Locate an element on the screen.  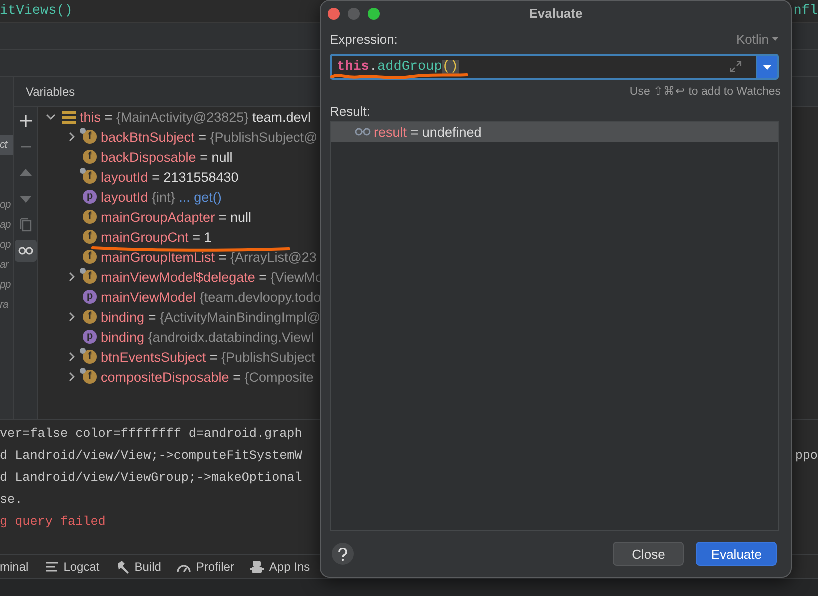
question-icon is located at coordinates (343, 554).